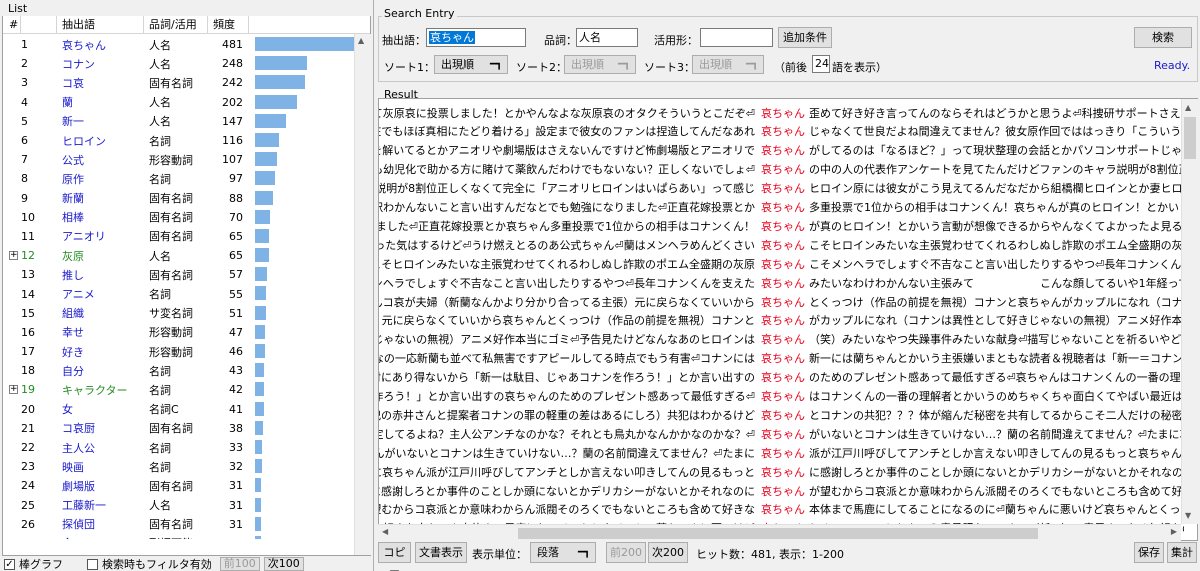 This screenshot has width=1200, height=571. I want to click on h-scroll-thumb, so click(778, 533).